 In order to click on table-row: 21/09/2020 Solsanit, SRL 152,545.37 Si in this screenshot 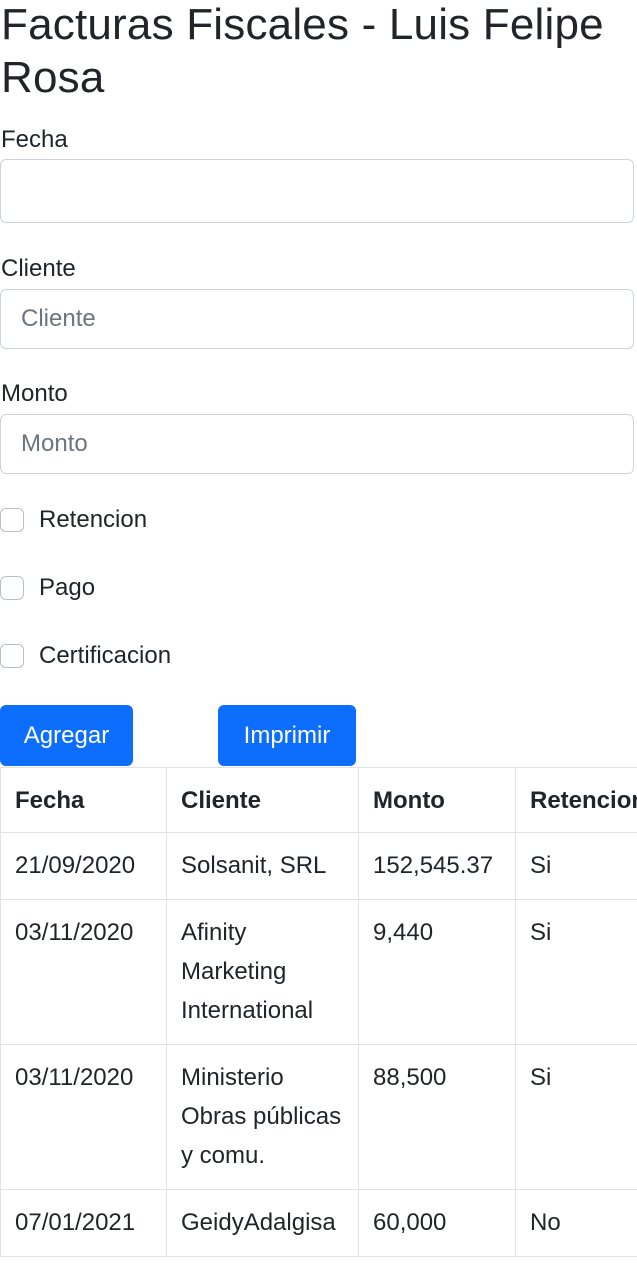, I will do `click(318, 866)`.